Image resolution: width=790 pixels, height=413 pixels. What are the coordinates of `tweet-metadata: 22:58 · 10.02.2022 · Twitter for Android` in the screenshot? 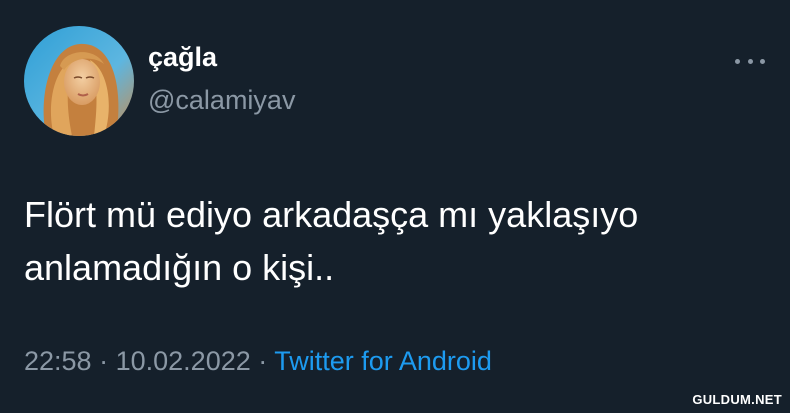 It's located at (258, 361).